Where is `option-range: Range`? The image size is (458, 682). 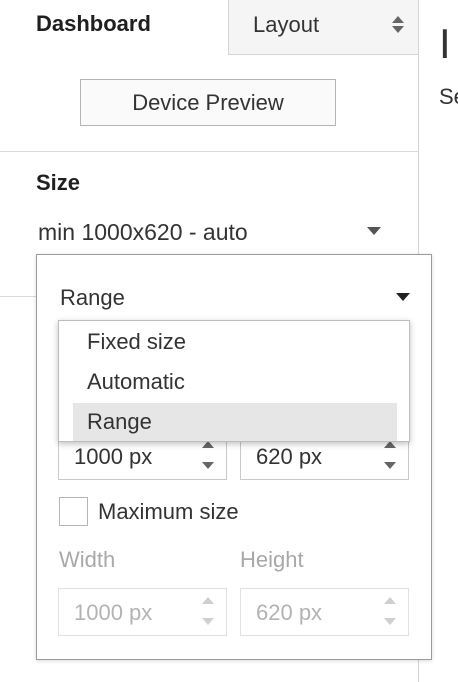
option-range: Range is located at coordinates (235, 422).